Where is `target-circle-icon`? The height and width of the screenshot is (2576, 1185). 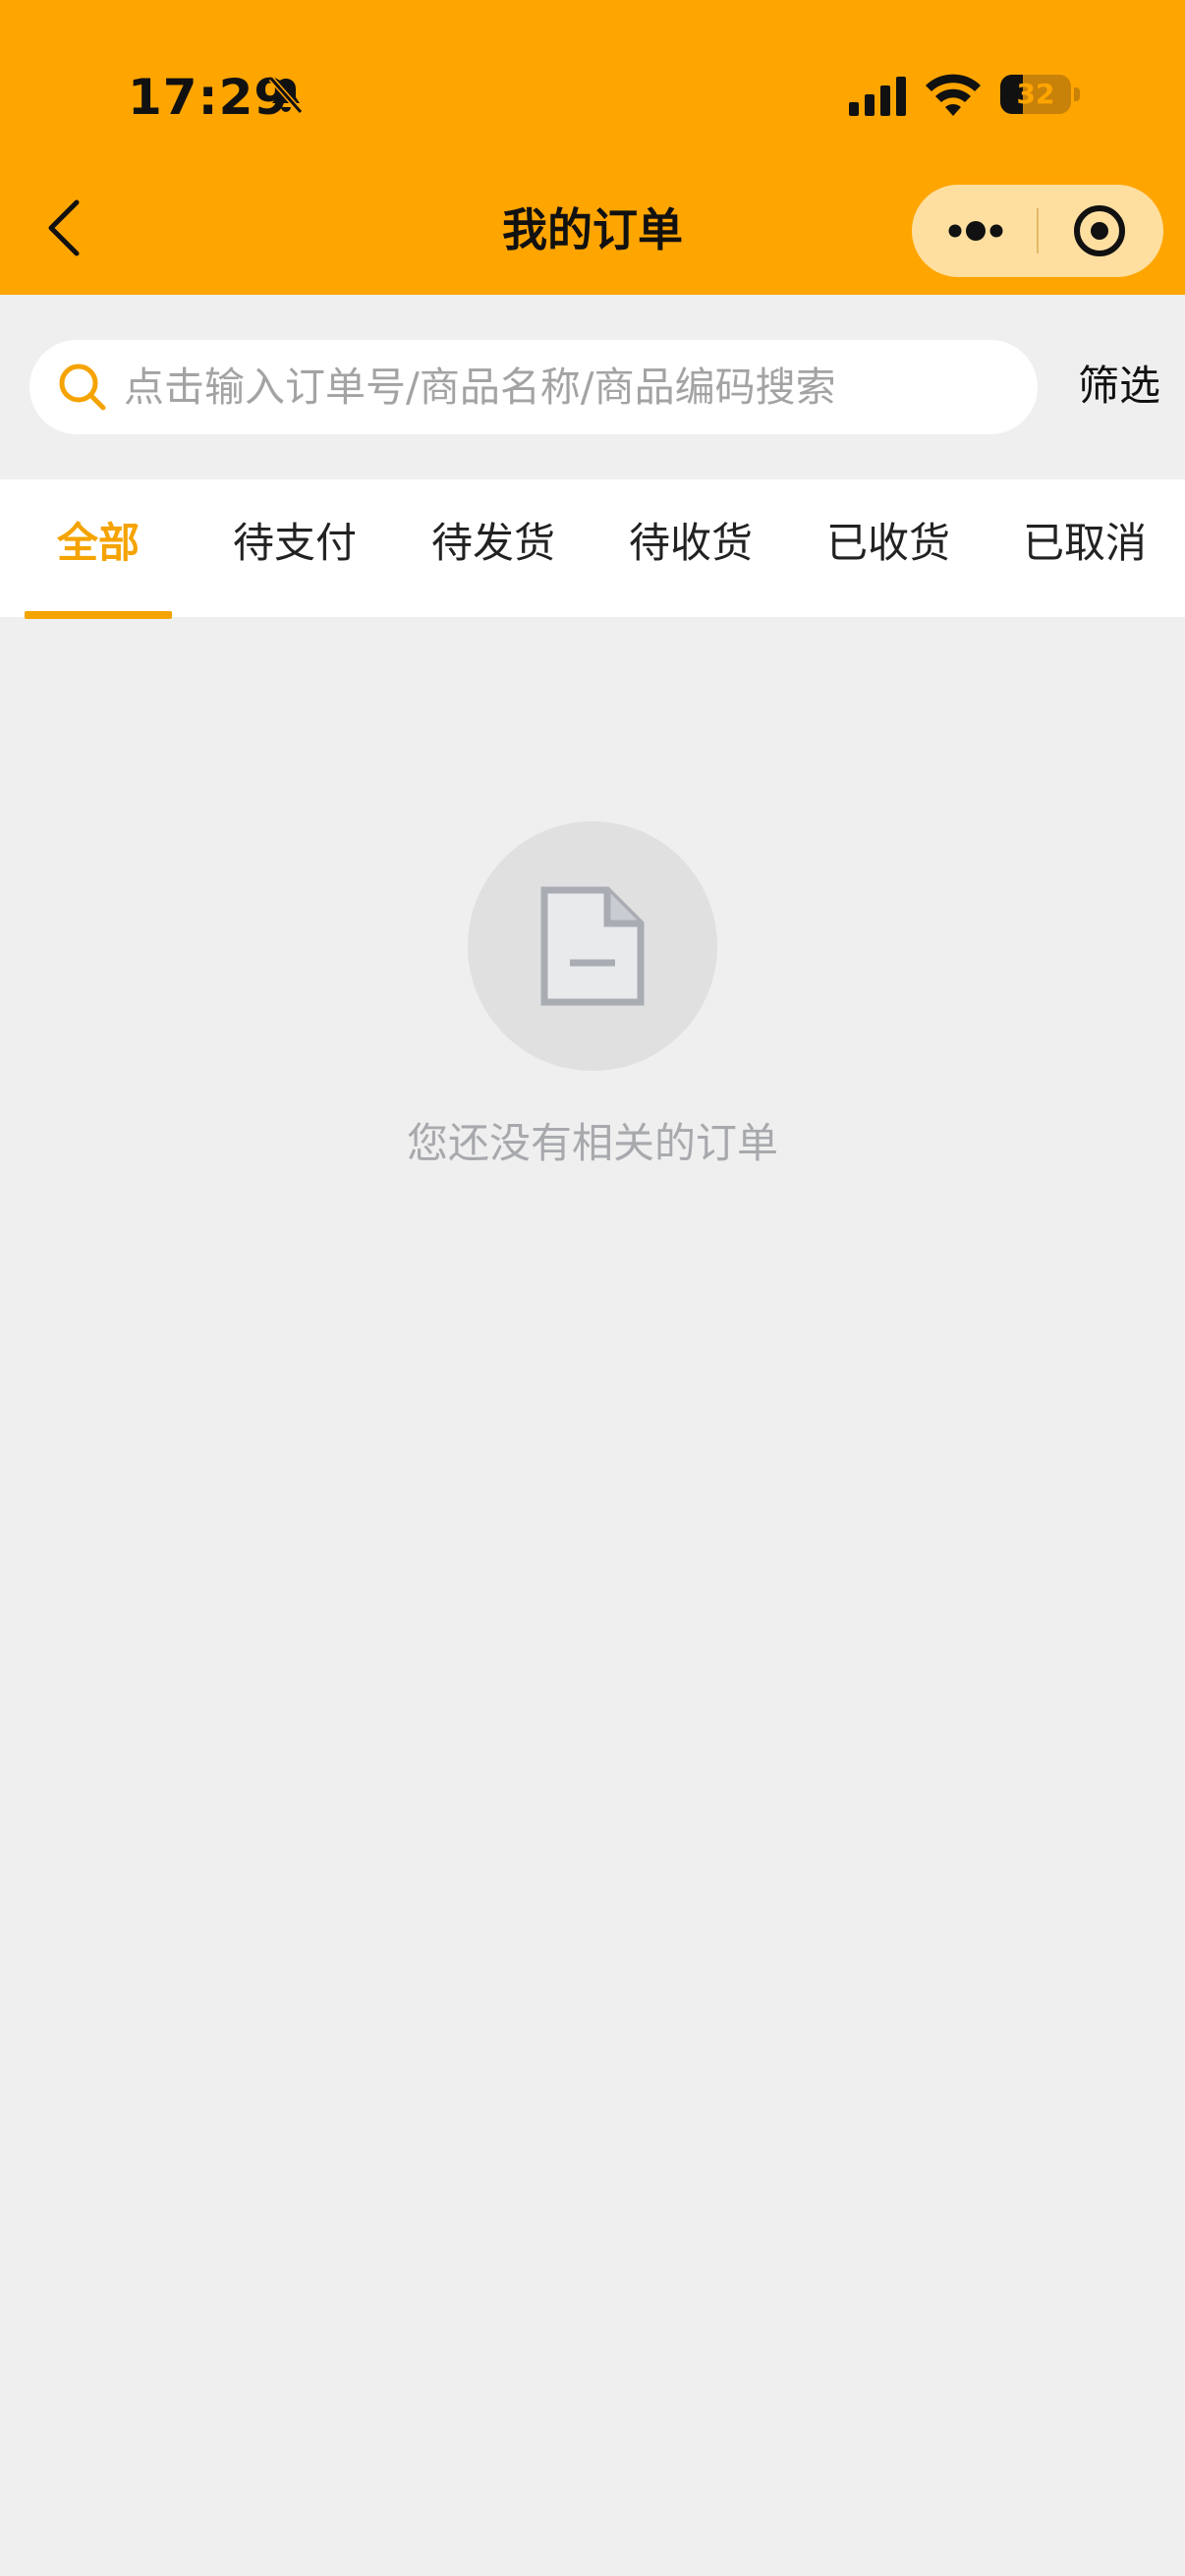 target-circle-icon is located at coordinates (1101, 231).